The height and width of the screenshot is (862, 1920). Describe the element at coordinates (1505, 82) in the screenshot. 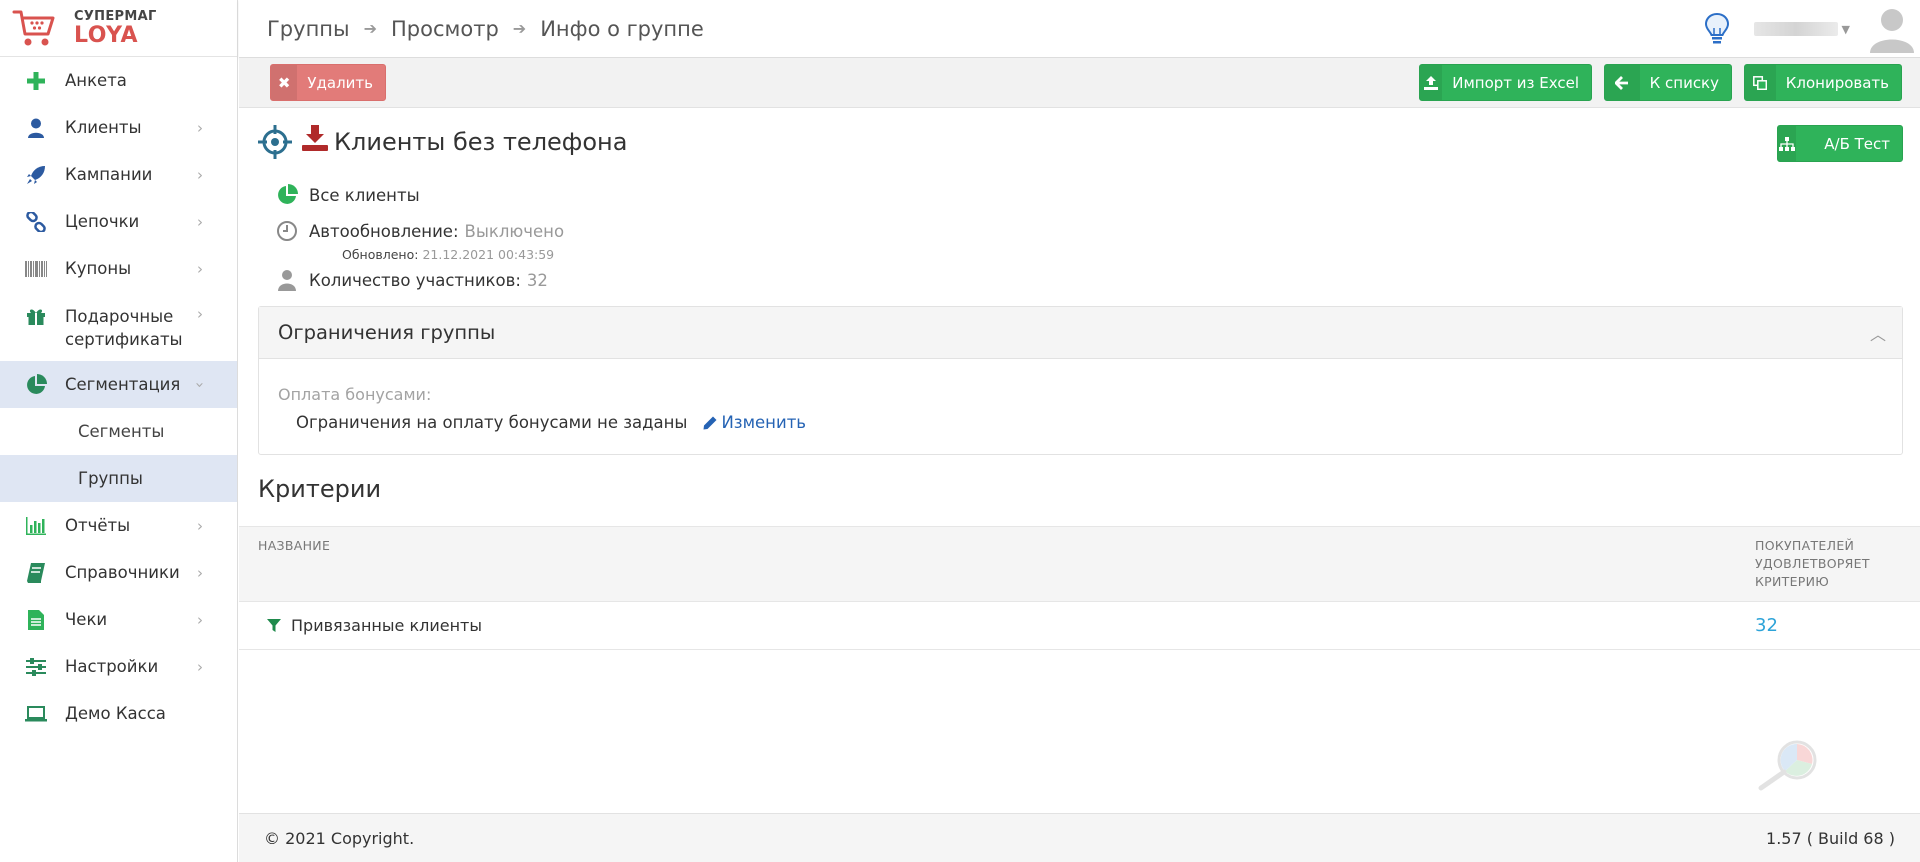

I see `import-excel-button: Импорт из Excel` at that location.